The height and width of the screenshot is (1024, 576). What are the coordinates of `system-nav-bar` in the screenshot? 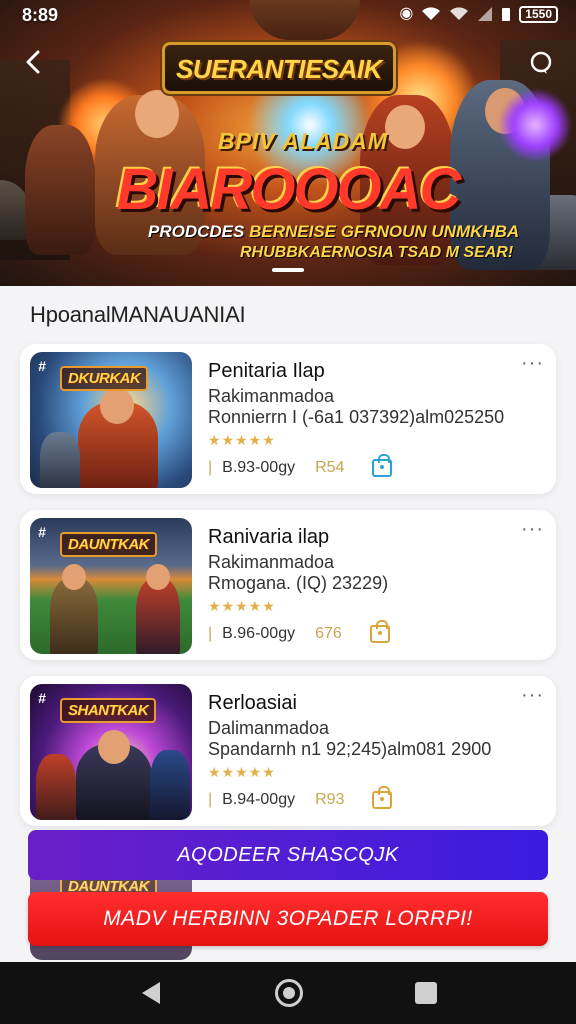 It's located at (288, 993).